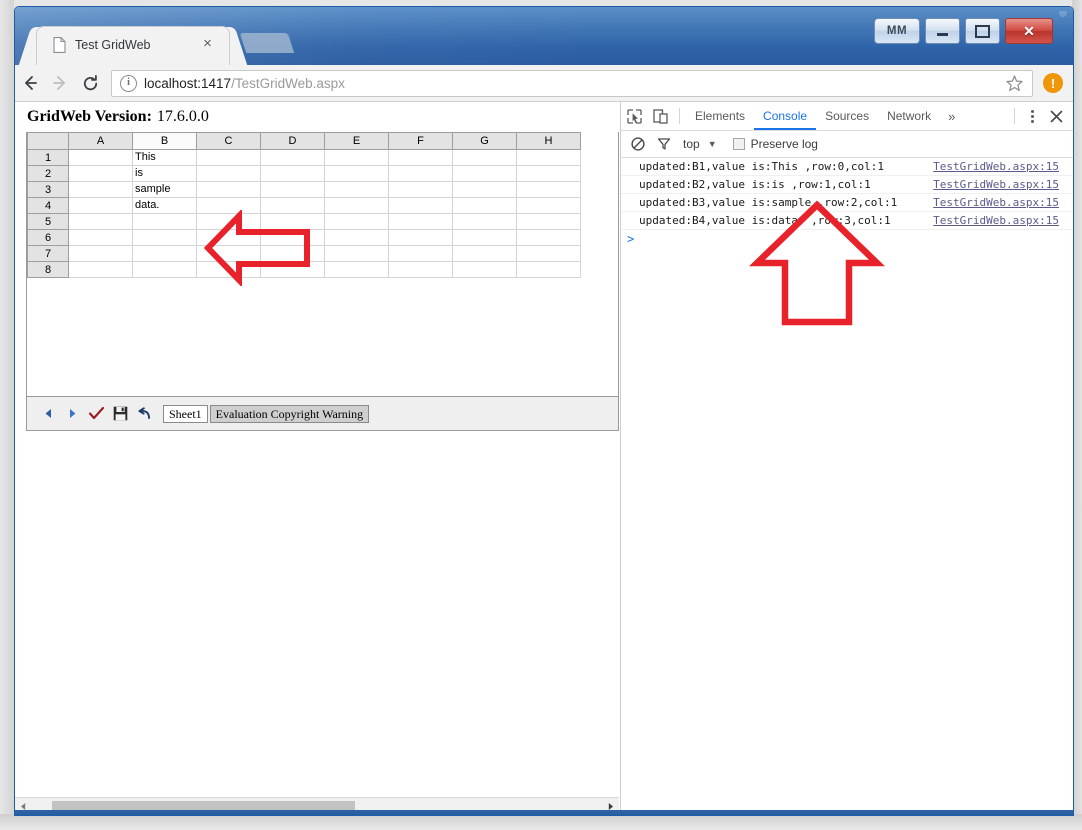  I want to click on grid-cell-F2, so click(420, 173).